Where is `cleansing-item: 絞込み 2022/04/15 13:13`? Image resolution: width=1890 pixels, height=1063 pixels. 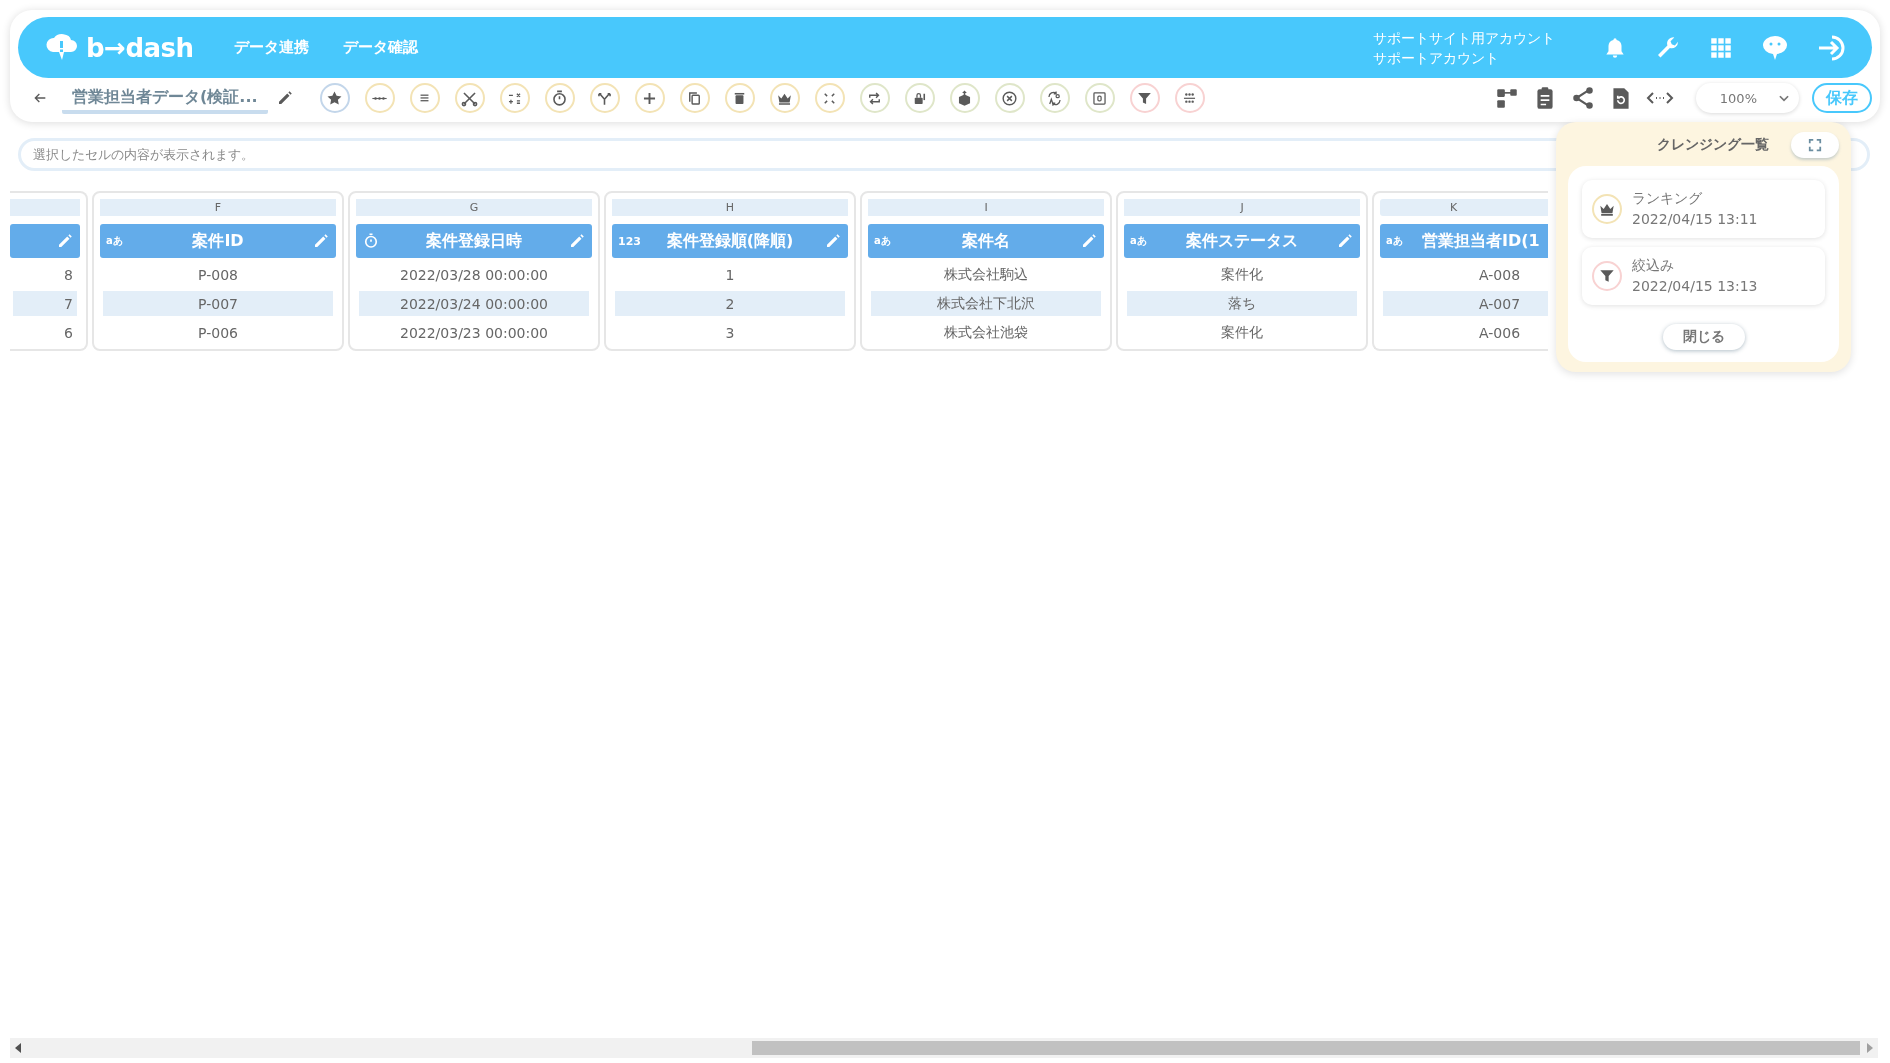
cleansing-item: 絞込み 2022/04/15 13:13 is located at coordinates (1703, 276).